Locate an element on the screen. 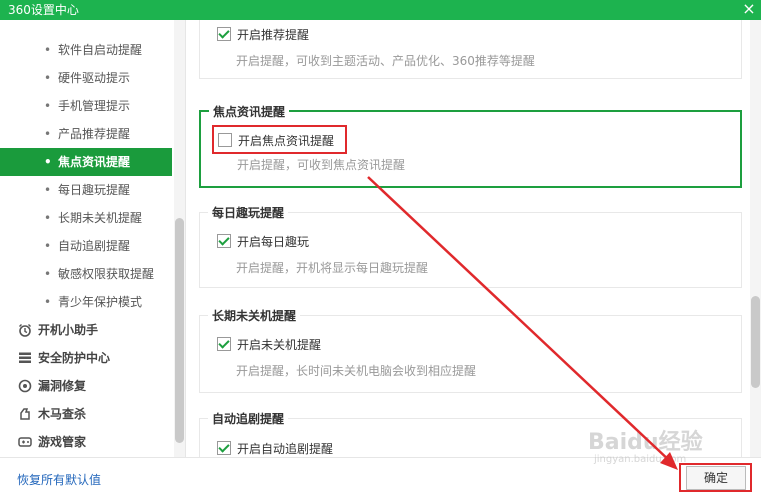  sidebar-category-vuln-fix: 漏洞修复 is located at coordinates (86, 386).